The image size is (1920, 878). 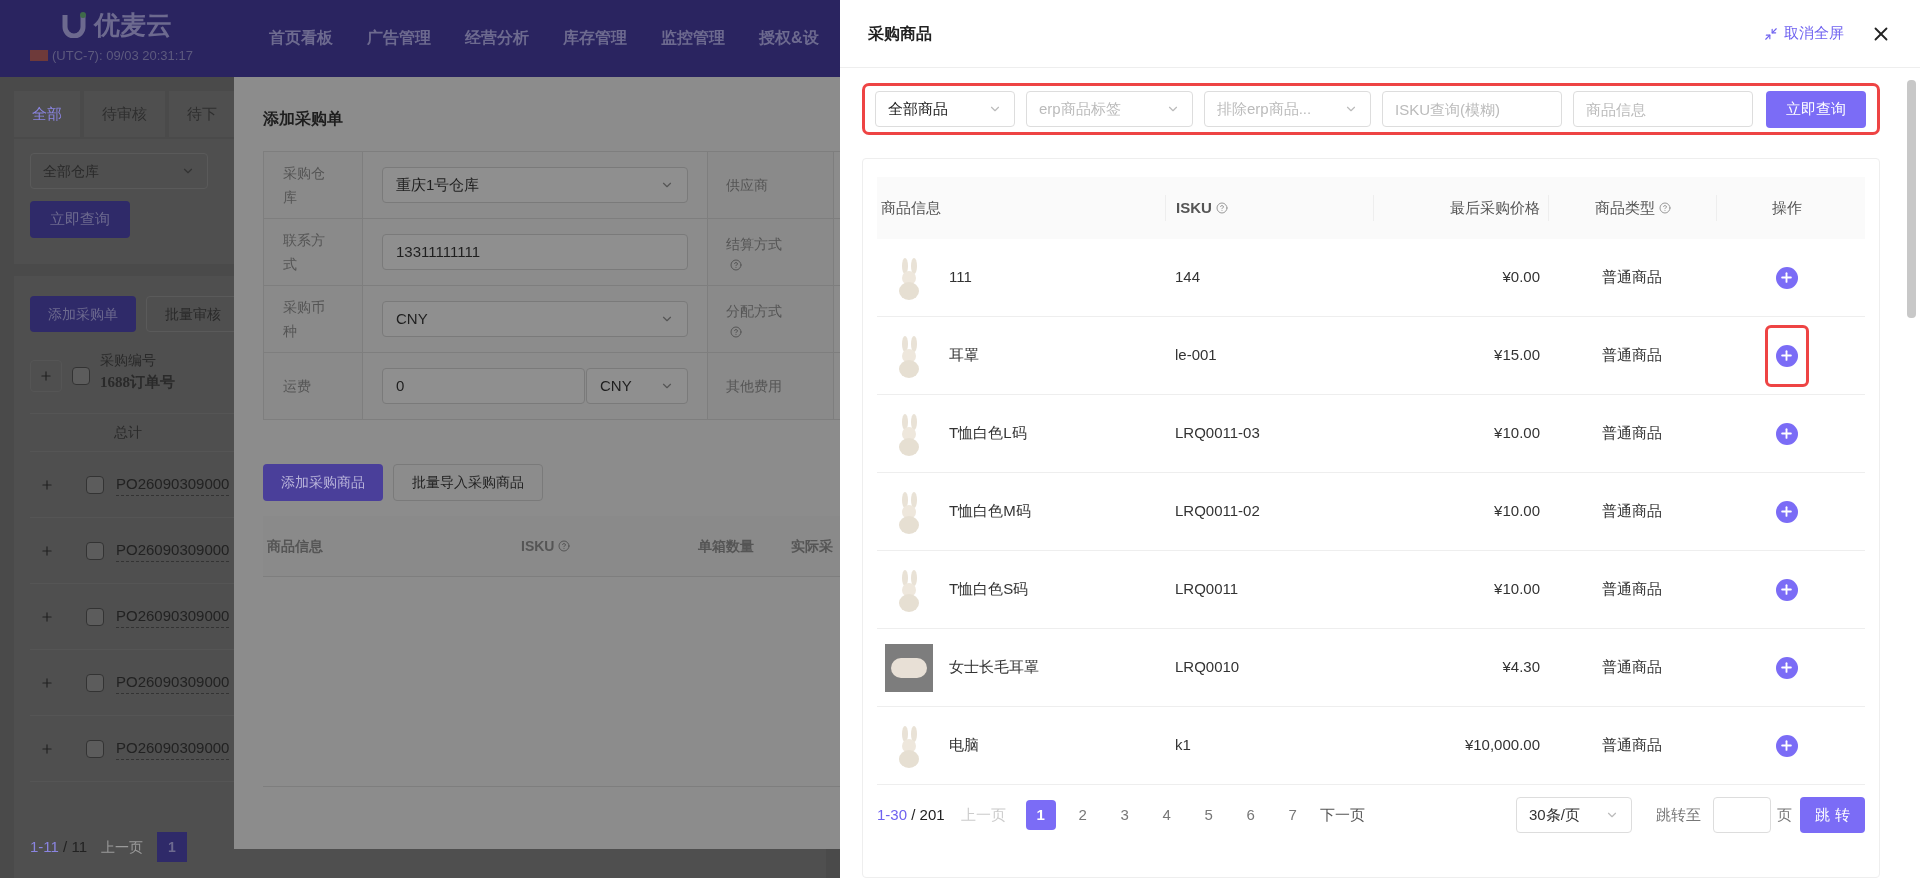 I want to click on price-text: ¥4.30, so click(x=1521, y=667).